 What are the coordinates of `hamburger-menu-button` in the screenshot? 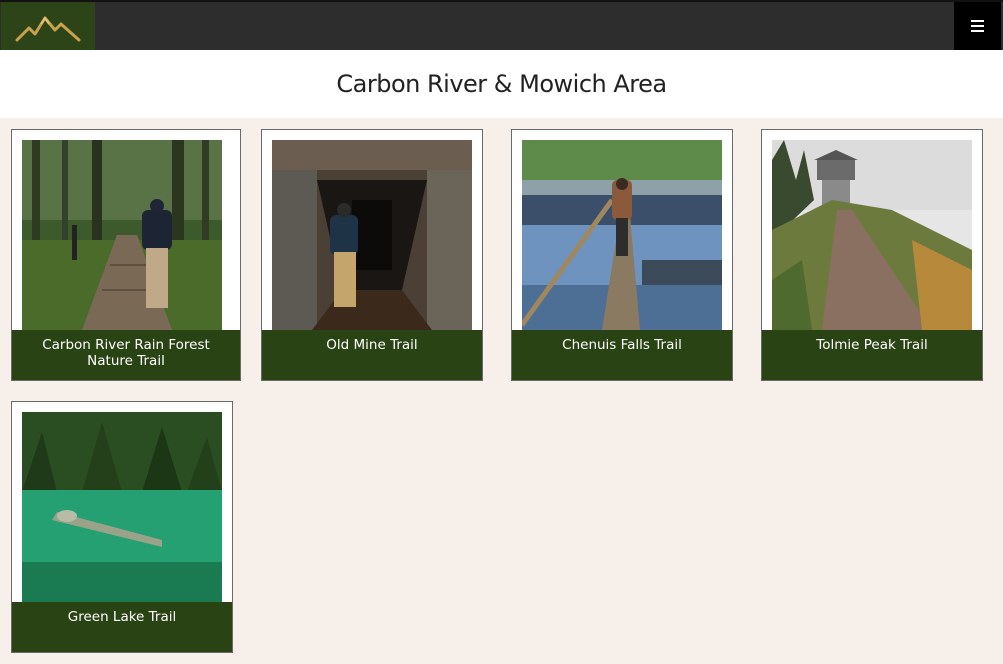 It's located at (977, 26).